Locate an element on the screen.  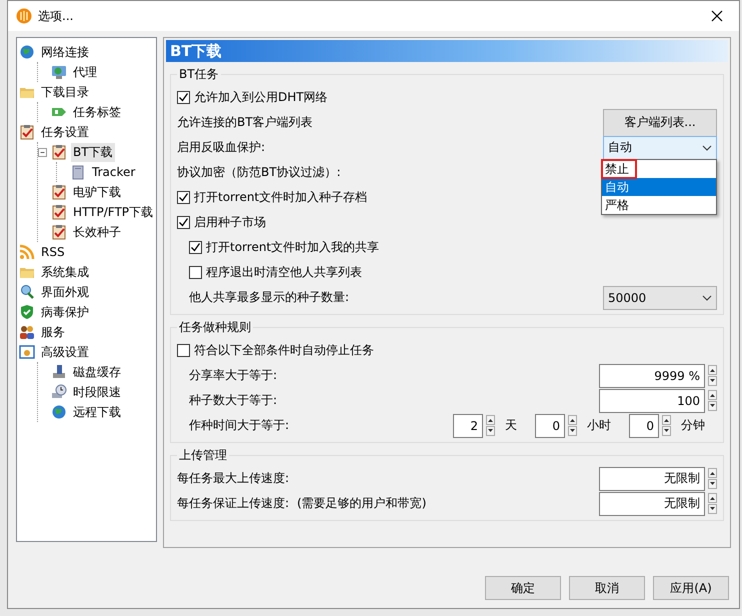
group-title: BT任务 is located at coordinates (199, 74).